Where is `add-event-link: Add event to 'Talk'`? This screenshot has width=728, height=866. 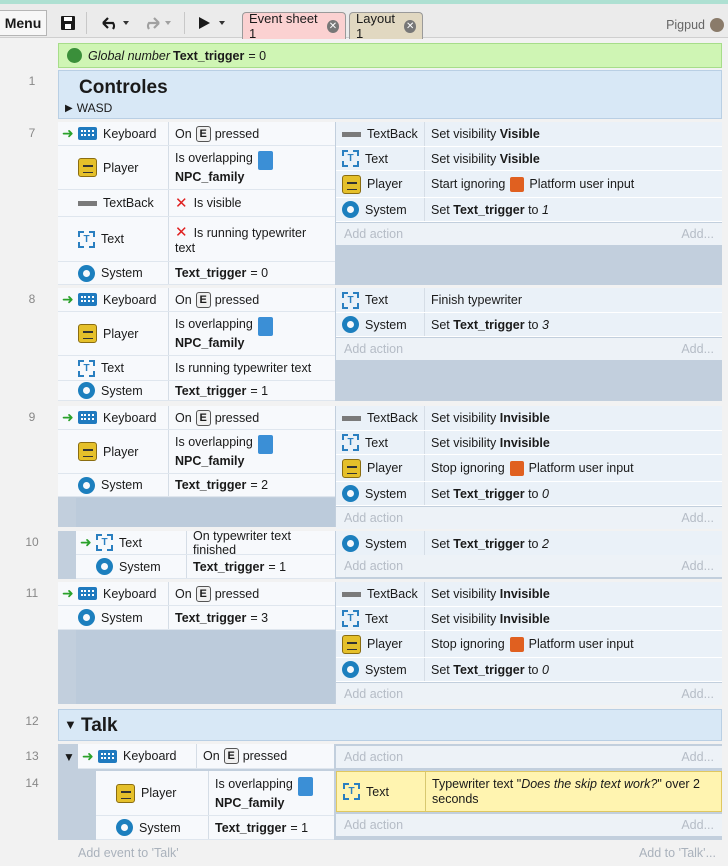
add-event-link: Add event to 'Talk' is located at coordinates (128, 853).